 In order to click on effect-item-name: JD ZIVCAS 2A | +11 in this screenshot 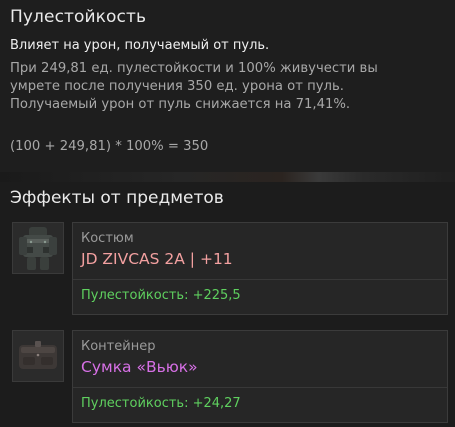, I will do `click(157, 259)`.